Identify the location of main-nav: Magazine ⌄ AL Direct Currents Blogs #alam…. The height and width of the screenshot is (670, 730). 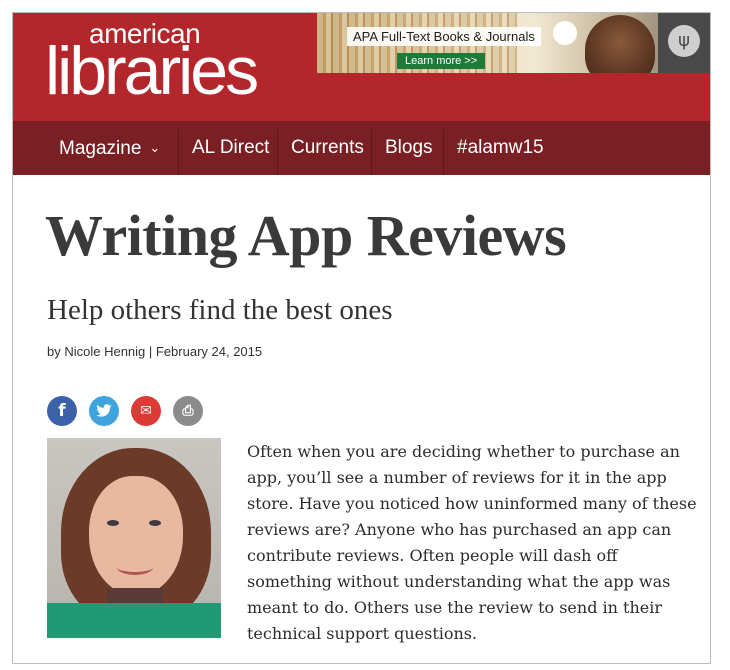
(361, 148).